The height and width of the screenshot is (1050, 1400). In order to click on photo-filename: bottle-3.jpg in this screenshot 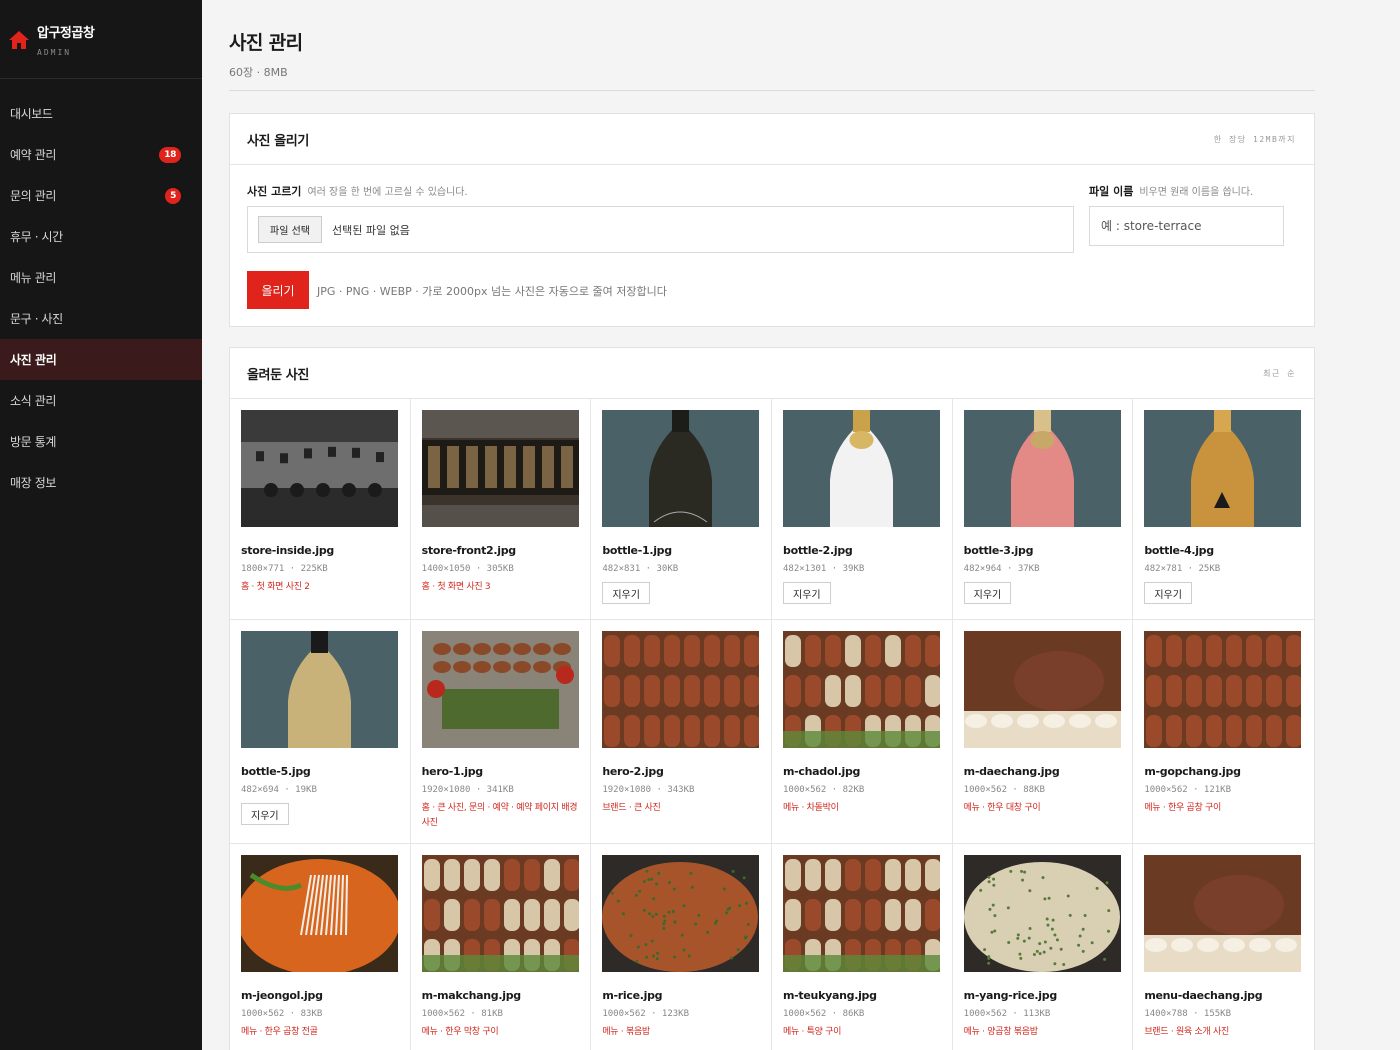, I will do `click(998, 550)`.